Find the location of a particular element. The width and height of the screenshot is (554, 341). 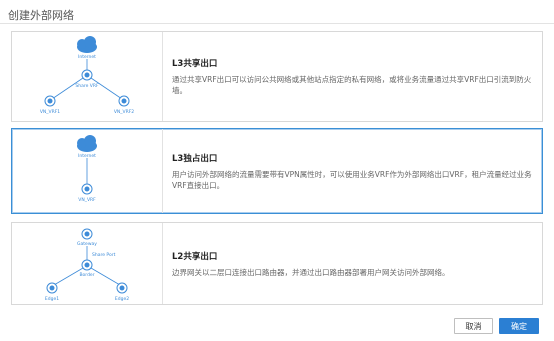

dialog-title: 创建外部网络 is located at coordinates (41, 15).